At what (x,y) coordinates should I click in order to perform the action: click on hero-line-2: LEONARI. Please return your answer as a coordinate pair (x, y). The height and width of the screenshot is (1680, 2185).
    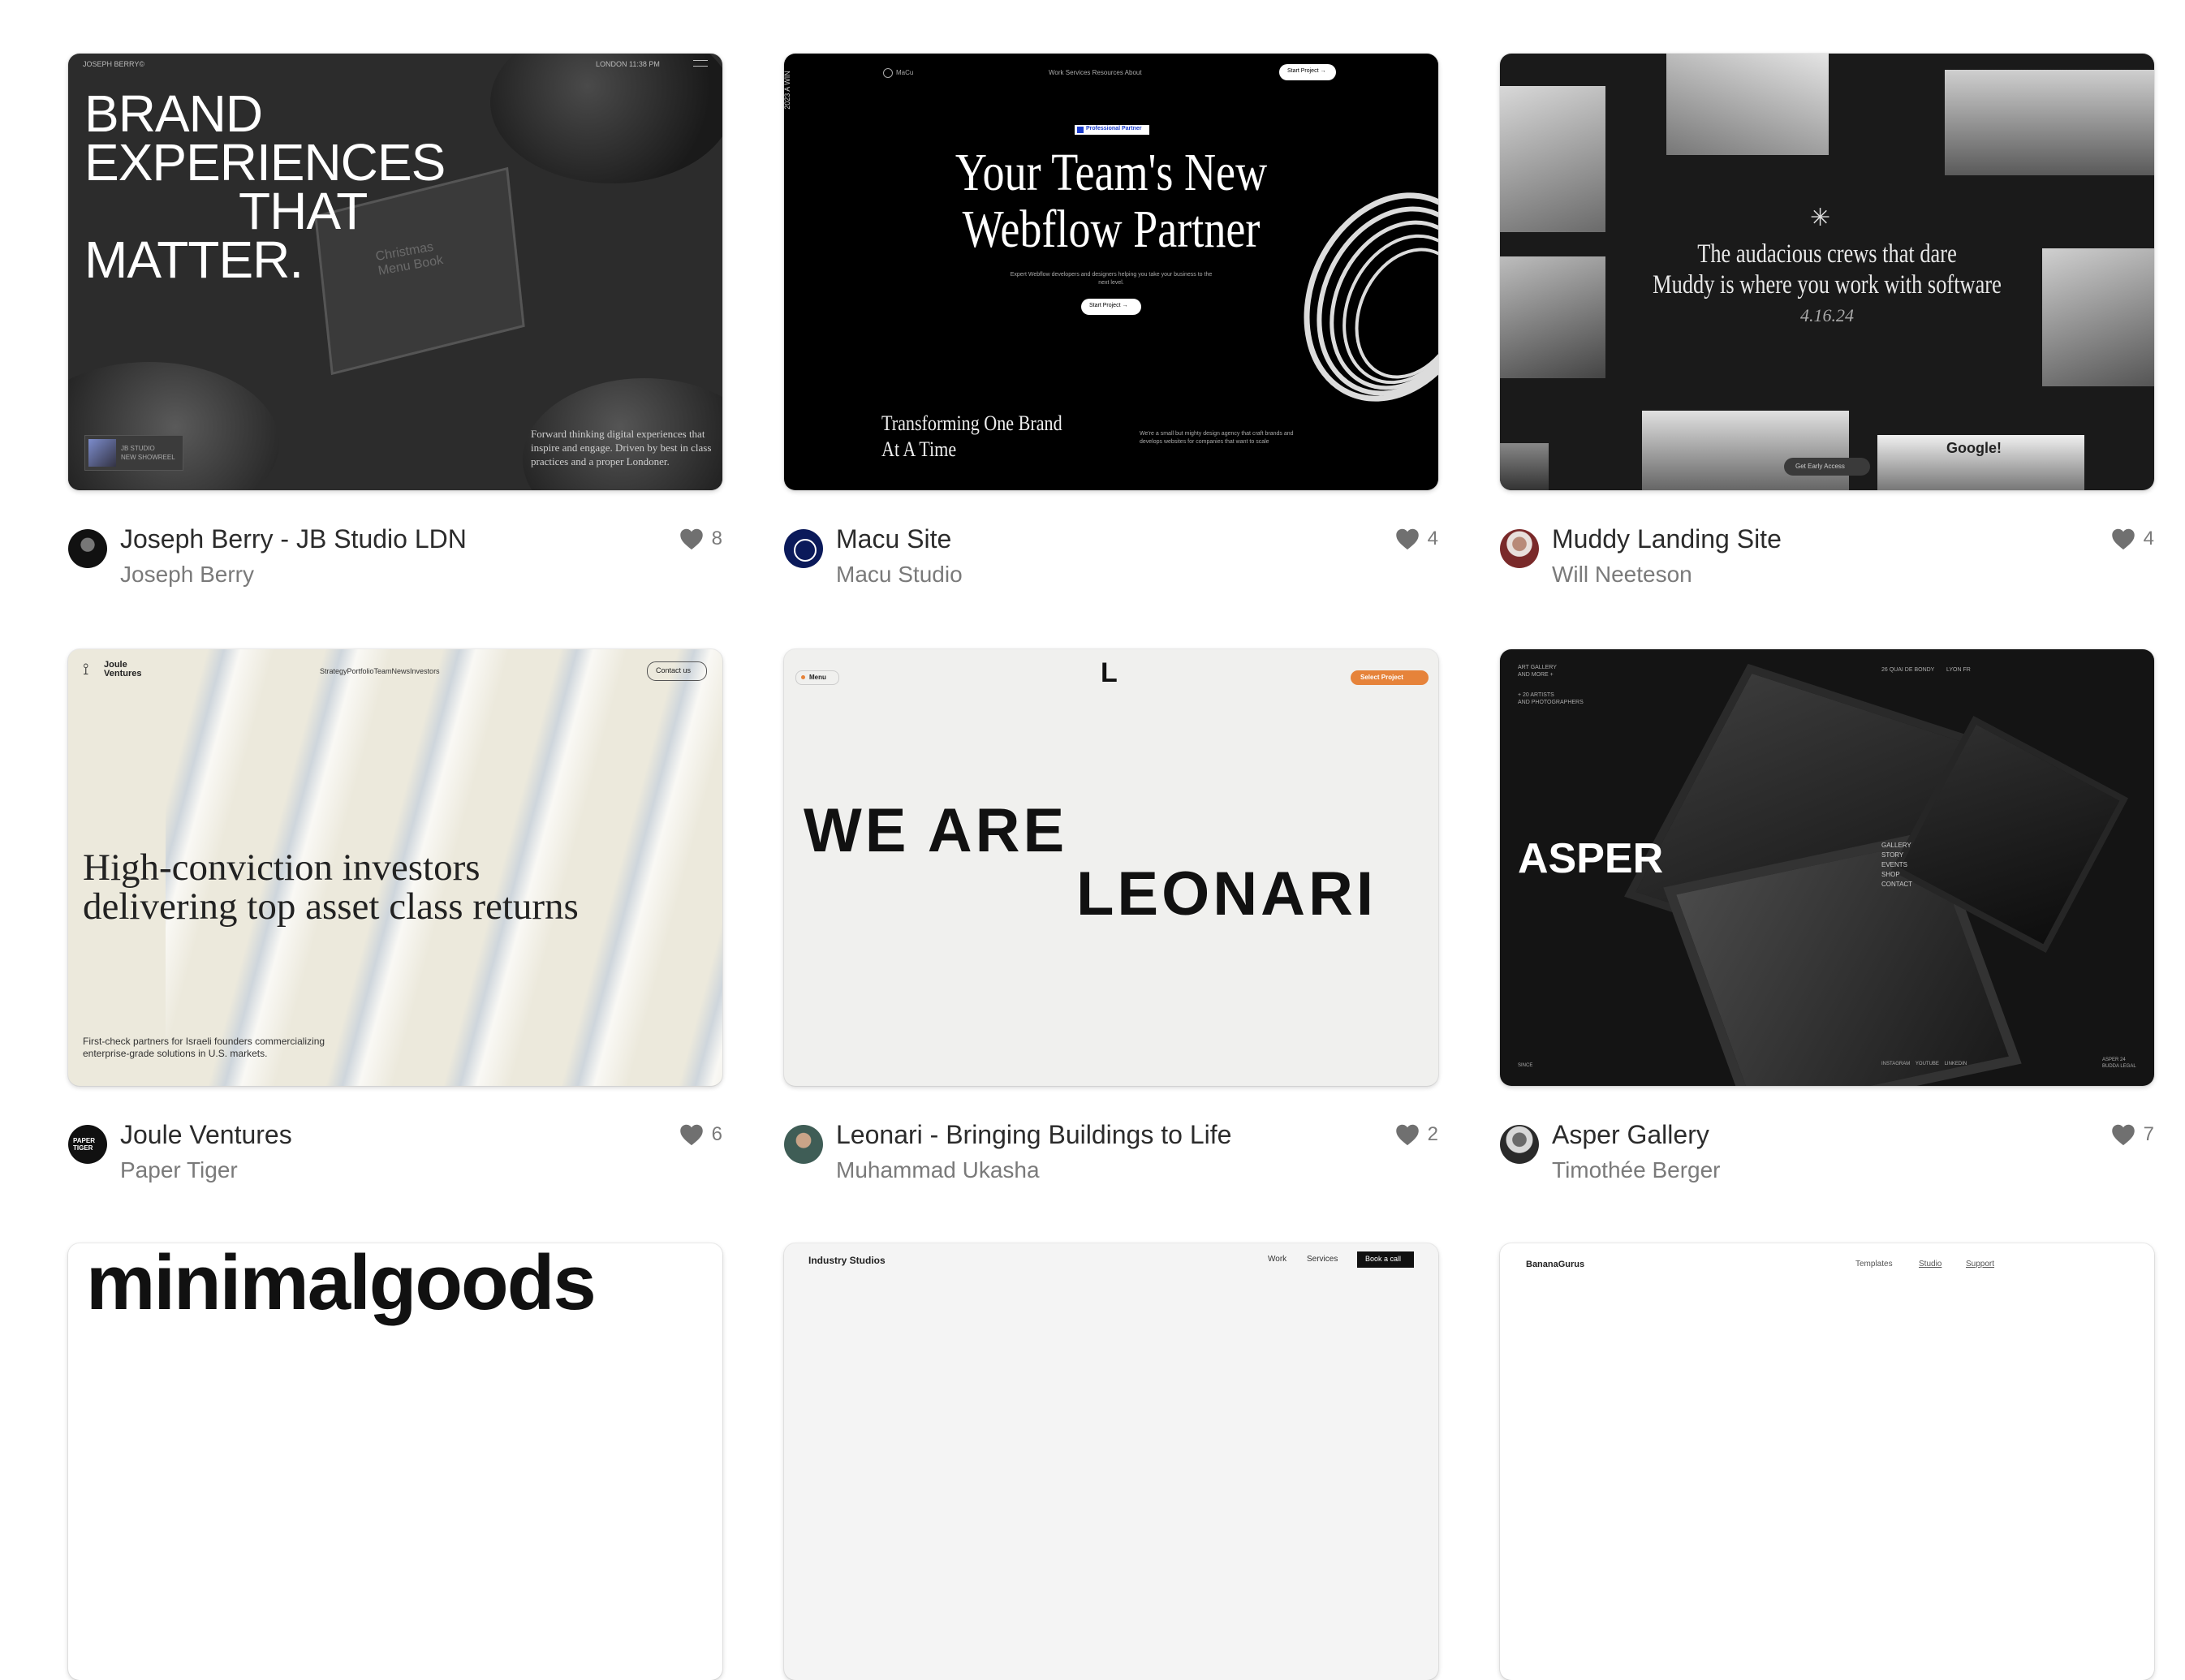
    Looking at the image, I should click on (1226, 894).